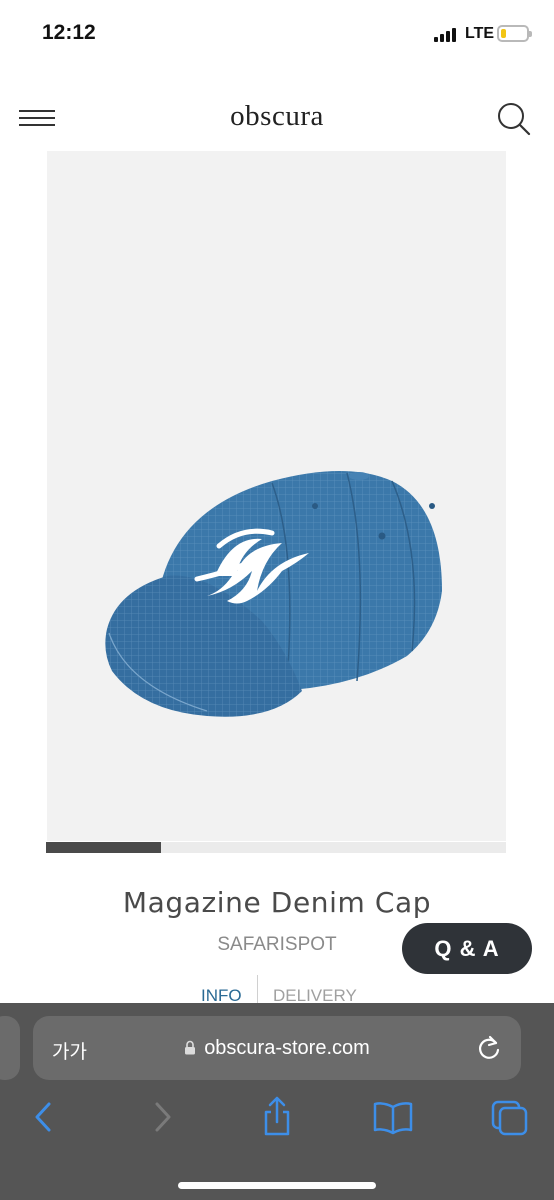 This screenshot has height=1200, width=554. Describe the element at coordinates (510, 1117) in the screenshot. I see `tabs-icon` at that location.